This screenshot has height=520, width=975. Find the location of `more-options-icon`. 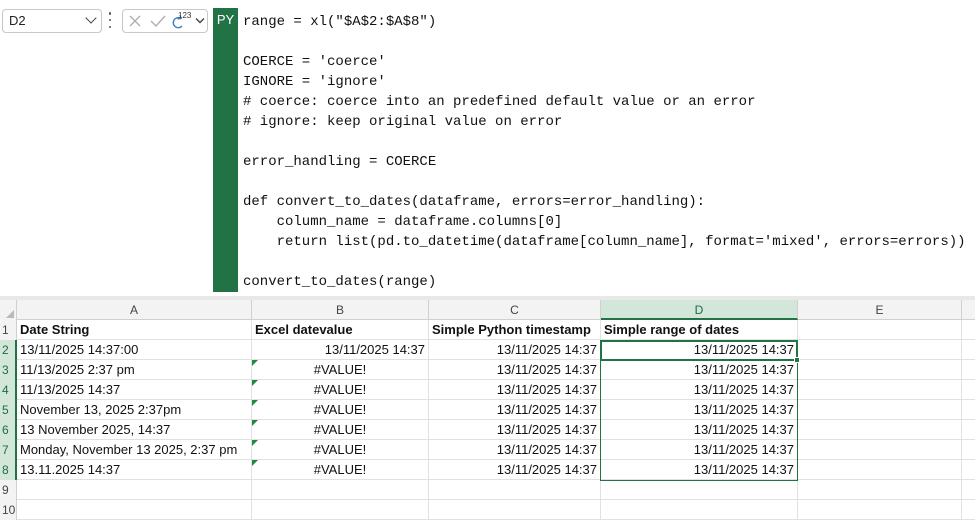

more-options-icon is located at coordinates (110, 20).